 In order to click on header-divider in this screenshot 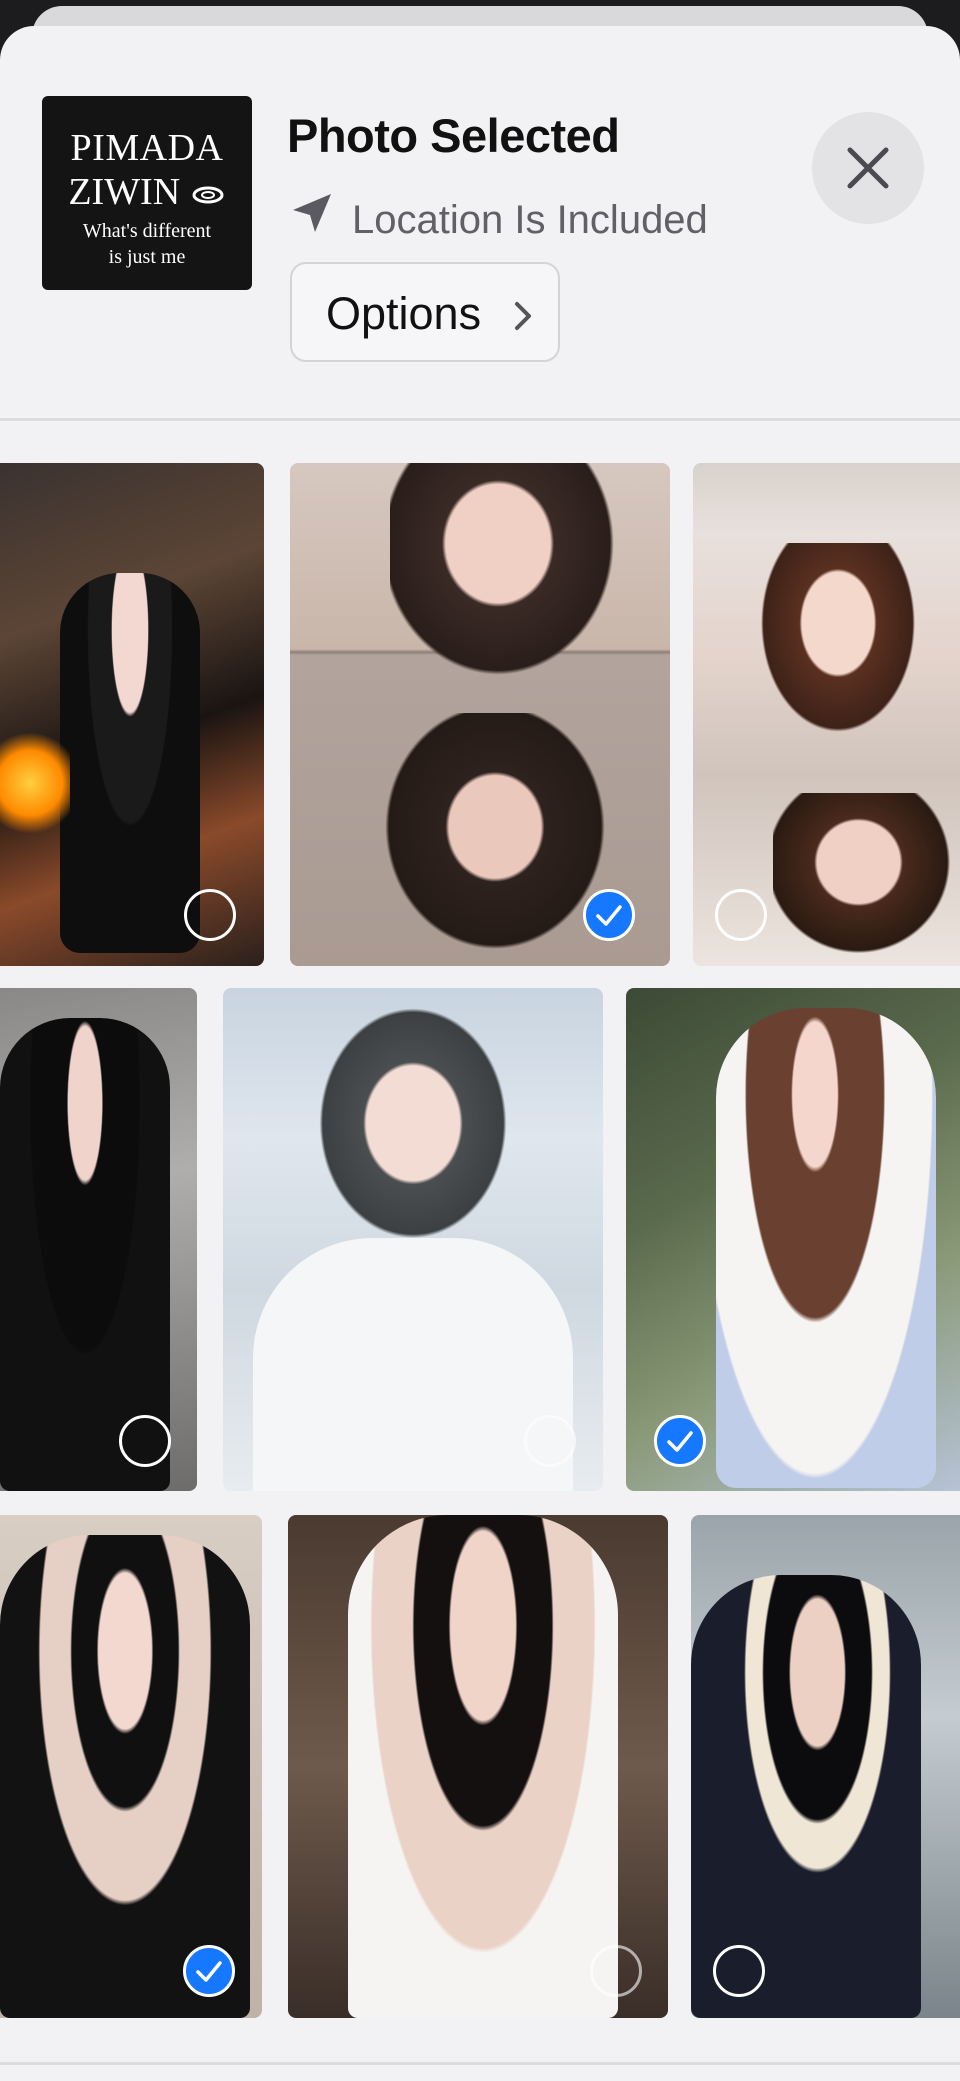, I will do `click(480, 419)`.